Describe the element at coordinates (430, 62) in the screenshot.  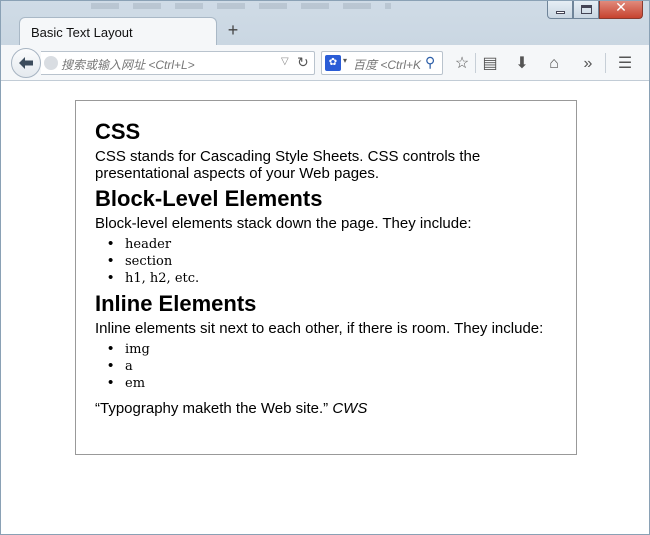
I see `search-icon: ⚲` at that location.